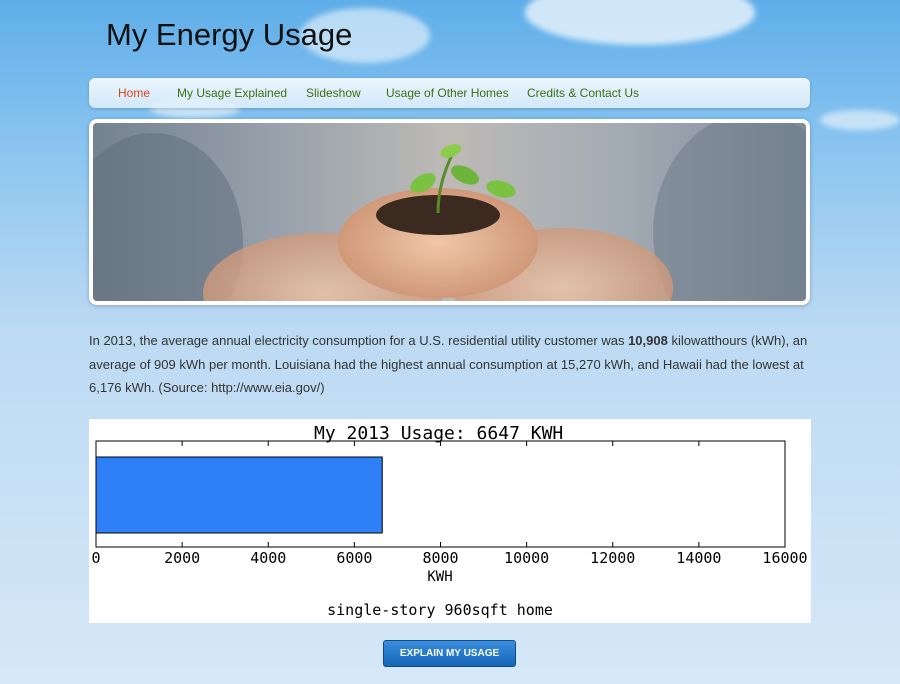 This screenshot has width=900, height=684. Describe the element at coordinates (648, 340) in the screenshot. I see `average-consumption-value: 10,908` at that location.